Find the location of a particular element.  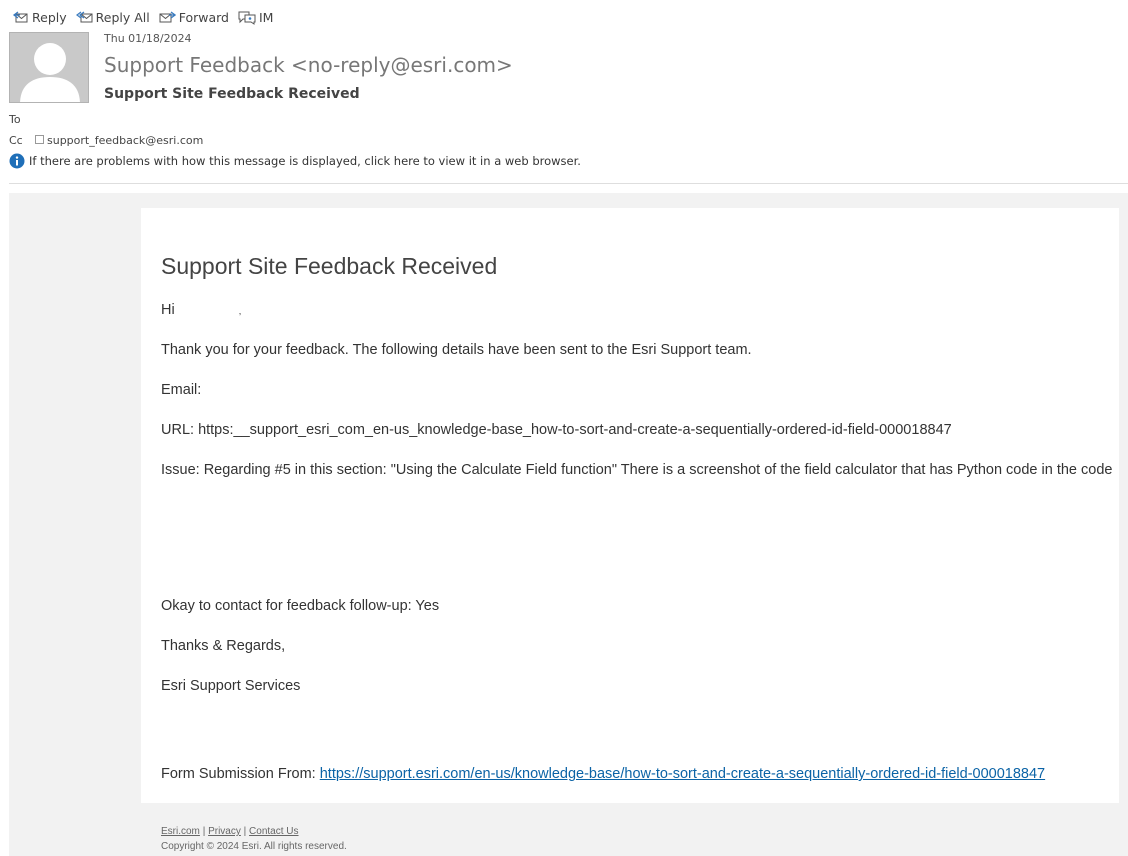

signature-line: Esri Support Services is located at coordinates (231, 686).